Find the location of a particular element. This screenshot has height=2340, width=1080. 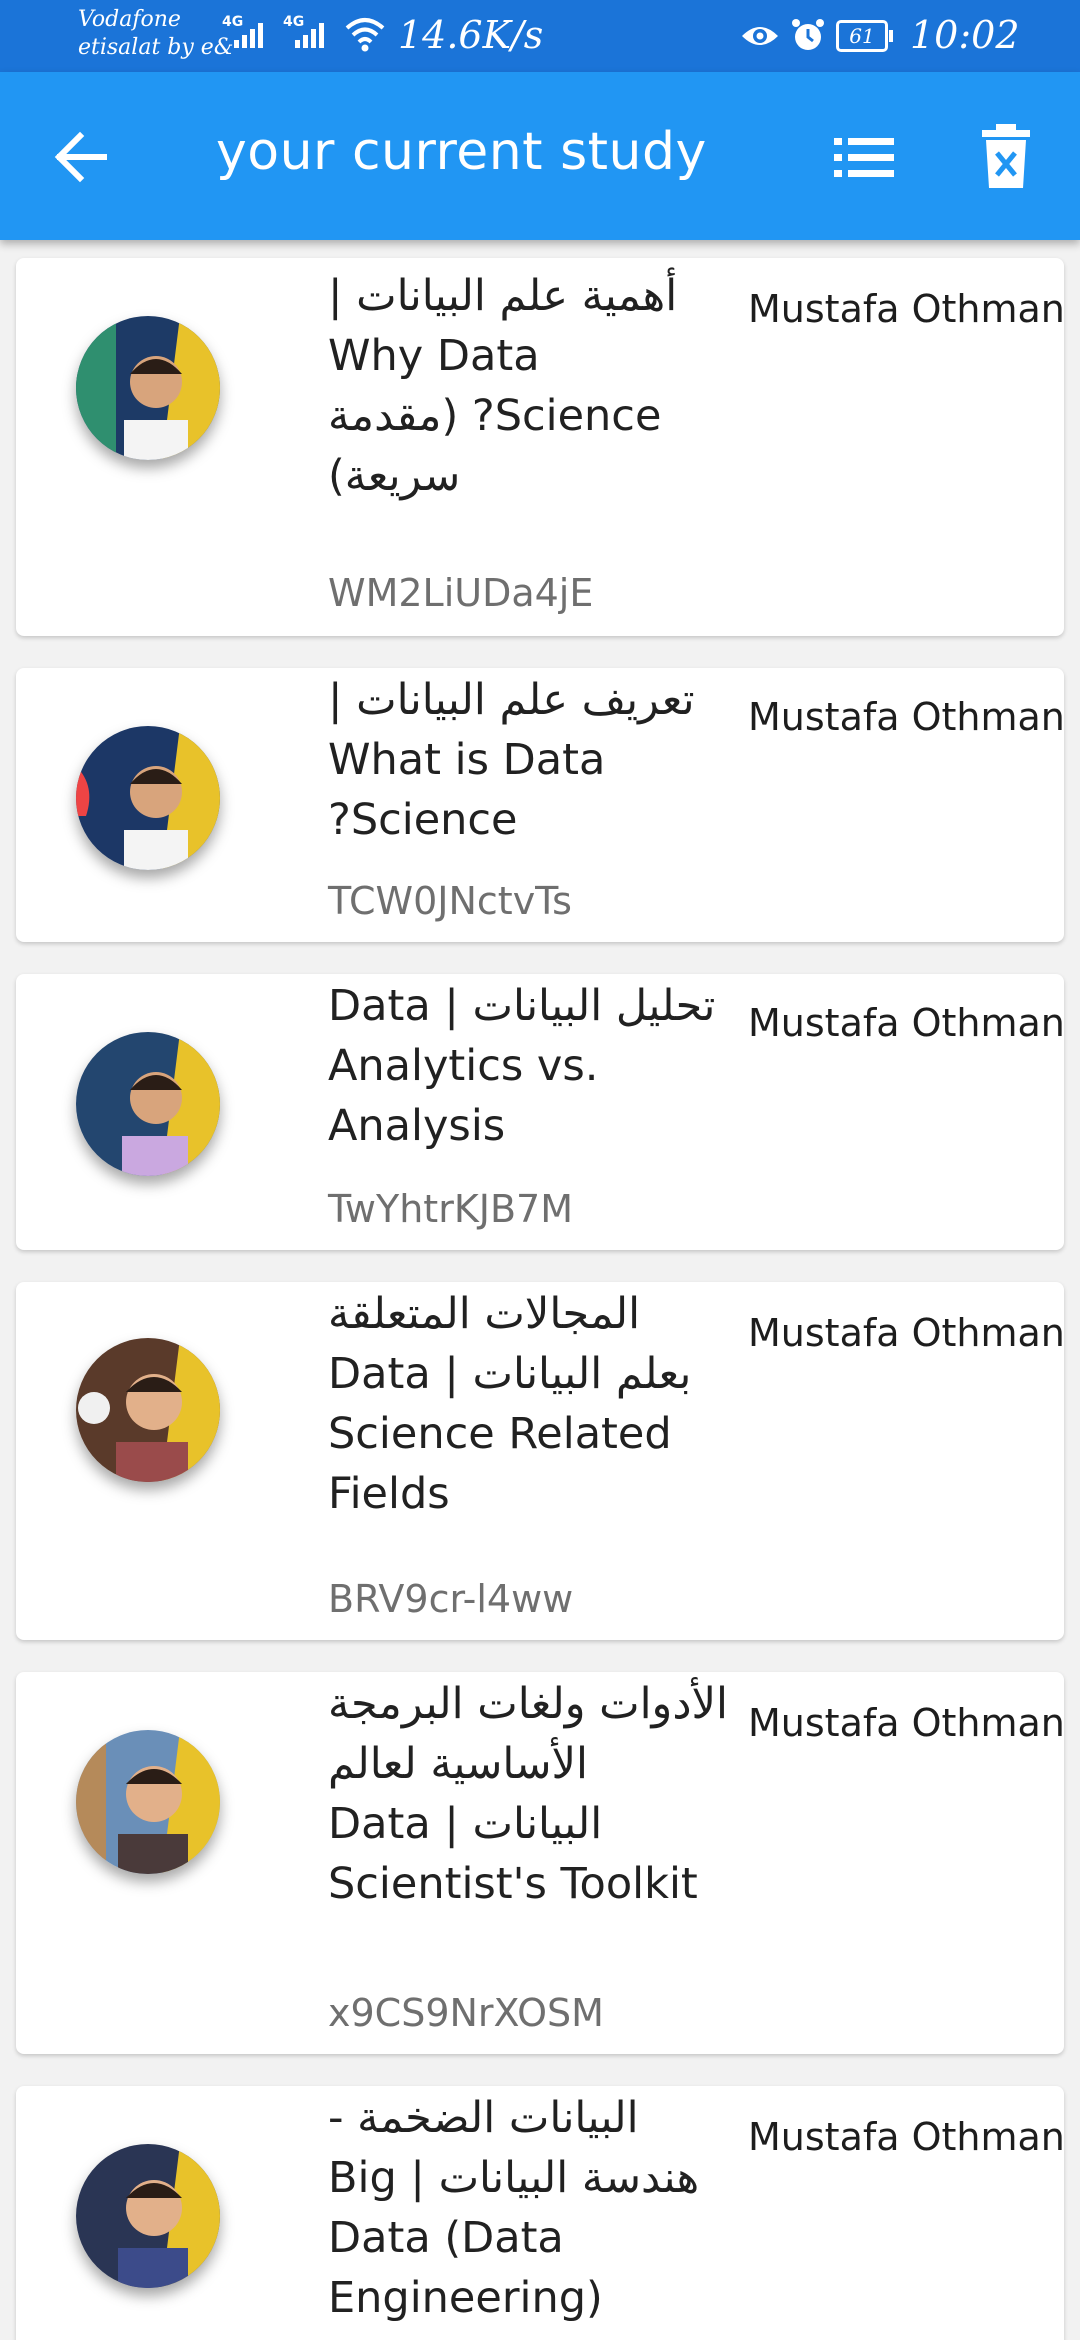

video-id: WM2LiUDa4jE is located at coordinates (461, 593).